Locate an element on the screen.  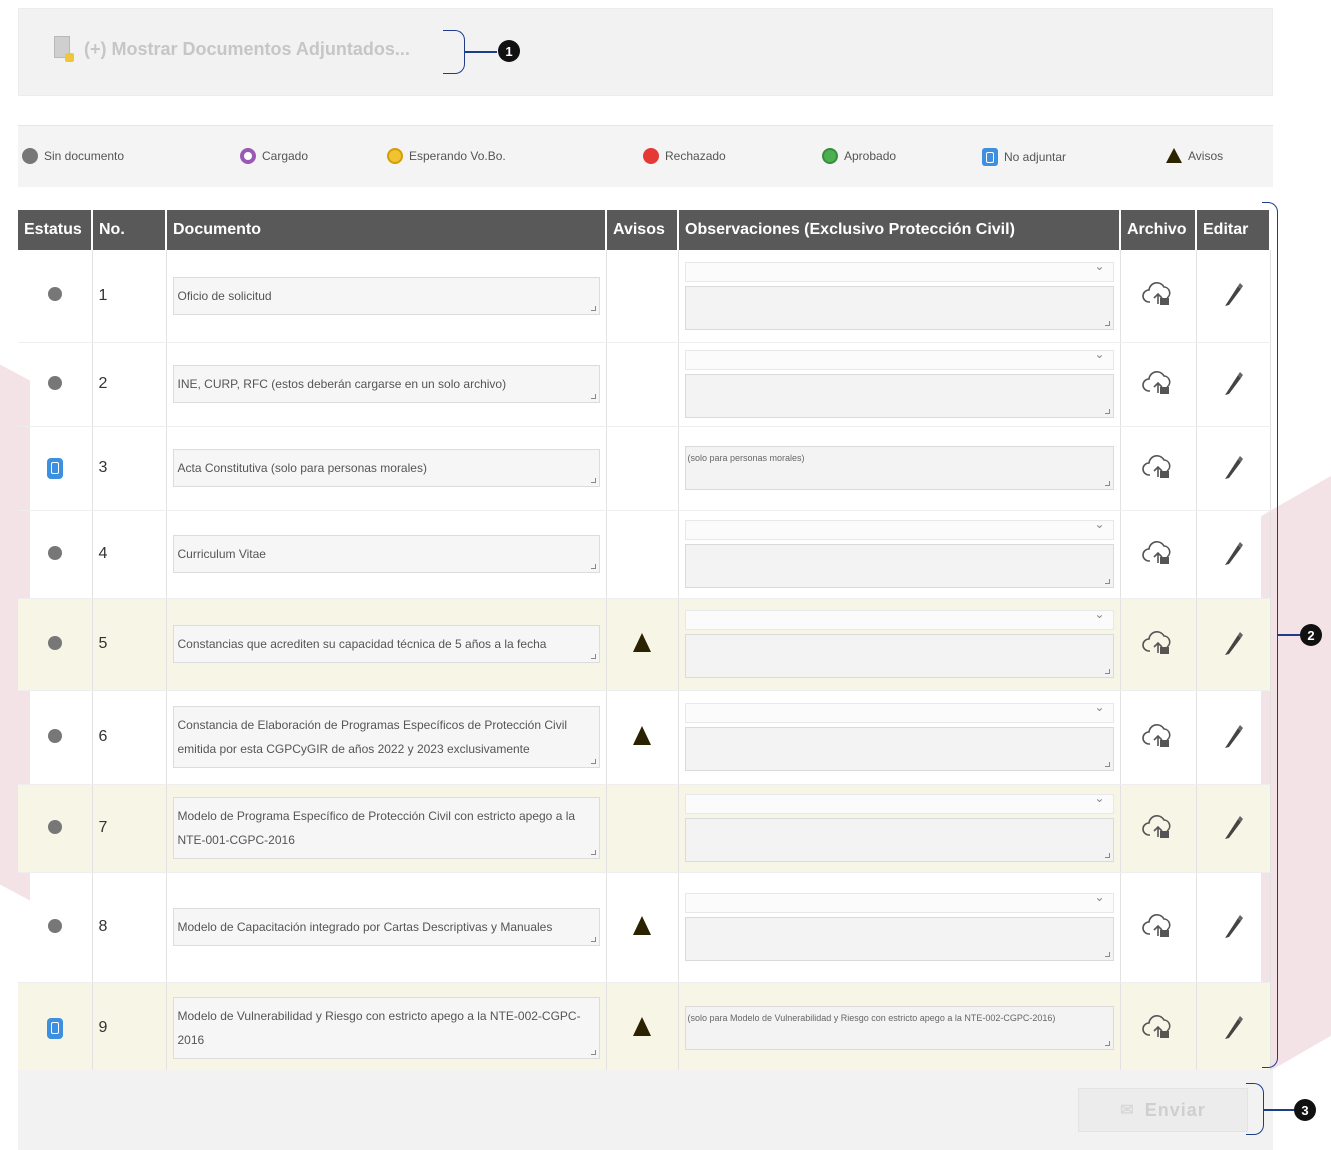
document-textarea: Oficio de solicitud is located at coordinates (386, 295).